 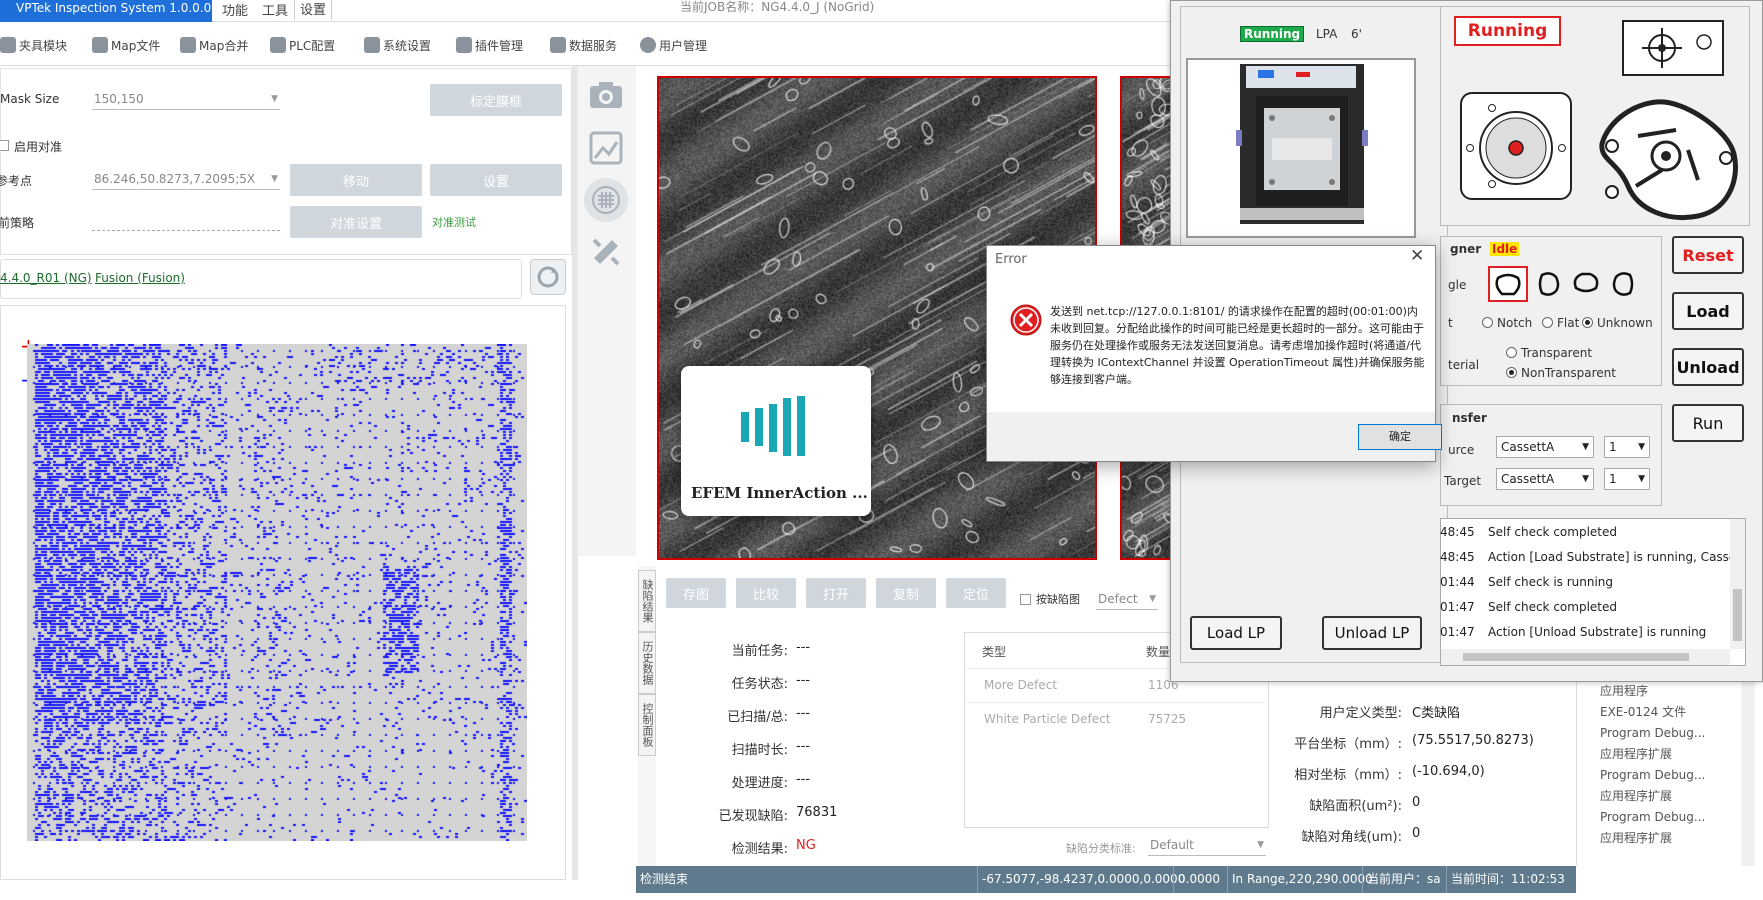 I want to click on toolbar-users: 用户管理, so click(x=673, y=45).